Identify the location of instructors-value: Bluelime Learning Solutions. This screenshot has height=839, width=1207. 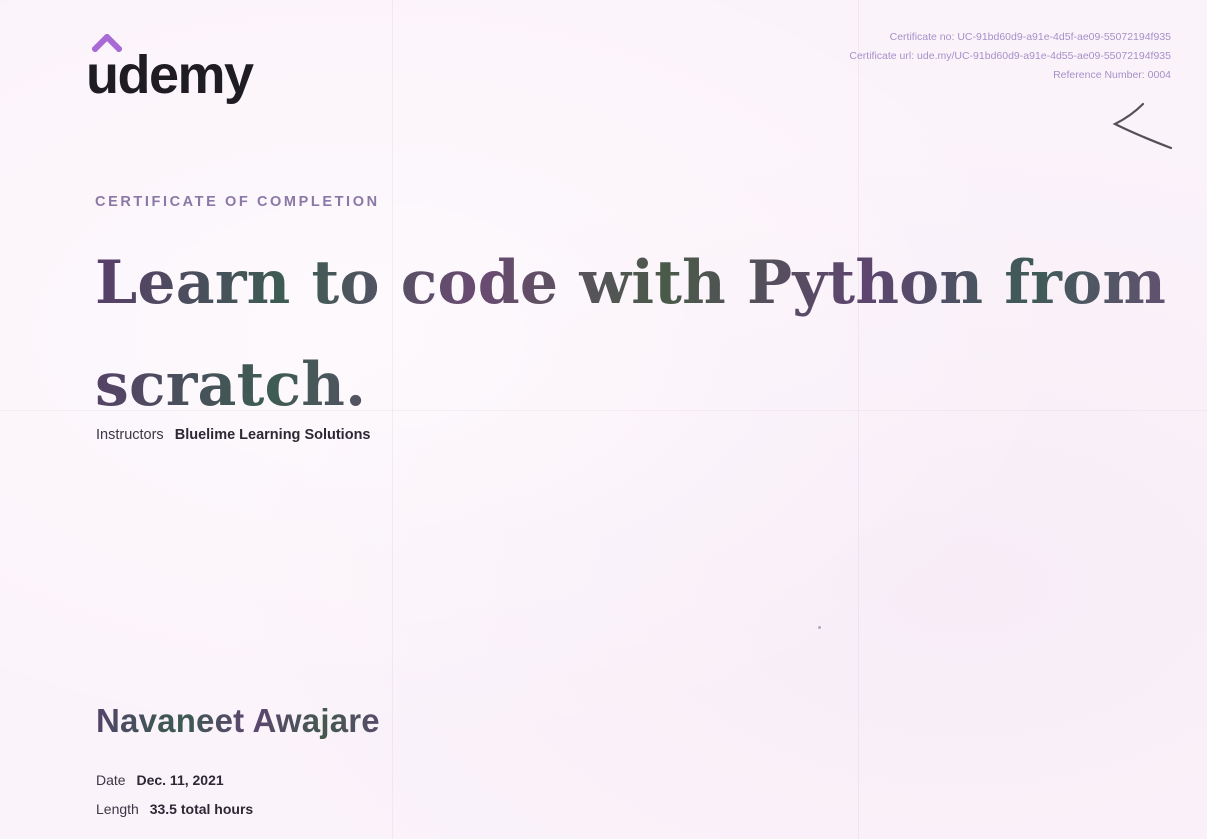
(272, 435).